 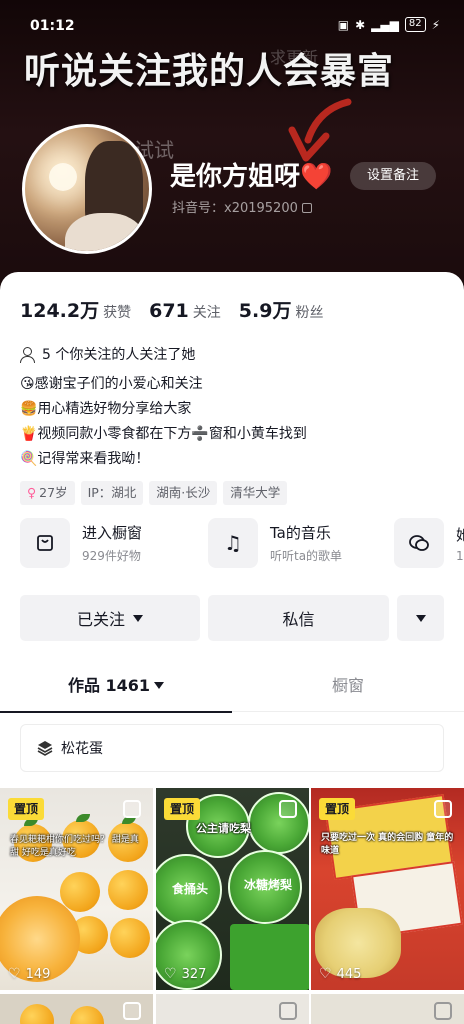 What do you see at coordinates (309, 313) in the screenshot?
I see `stat-fans-label: 粉丝` at bounding box center [309, 313].